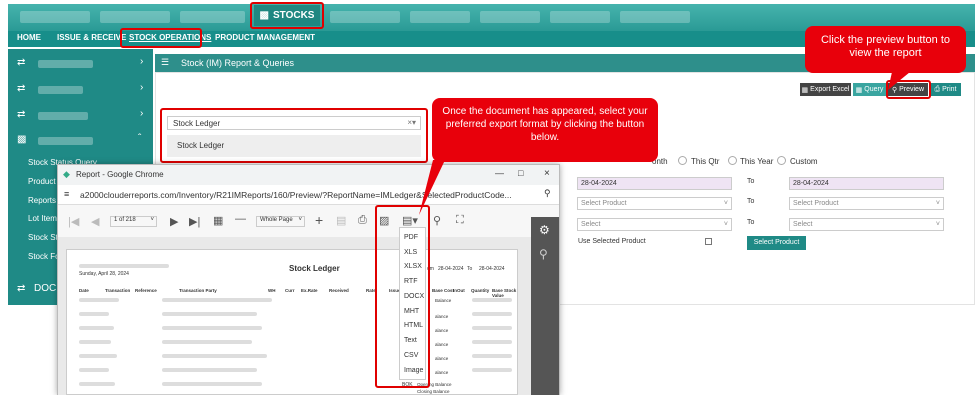 This screenshot has height=395, width=975. What do you see at coordinates (22, 139) in the screenshot?
I see `chart-icon: ▩` at bounding box center [22, 139].